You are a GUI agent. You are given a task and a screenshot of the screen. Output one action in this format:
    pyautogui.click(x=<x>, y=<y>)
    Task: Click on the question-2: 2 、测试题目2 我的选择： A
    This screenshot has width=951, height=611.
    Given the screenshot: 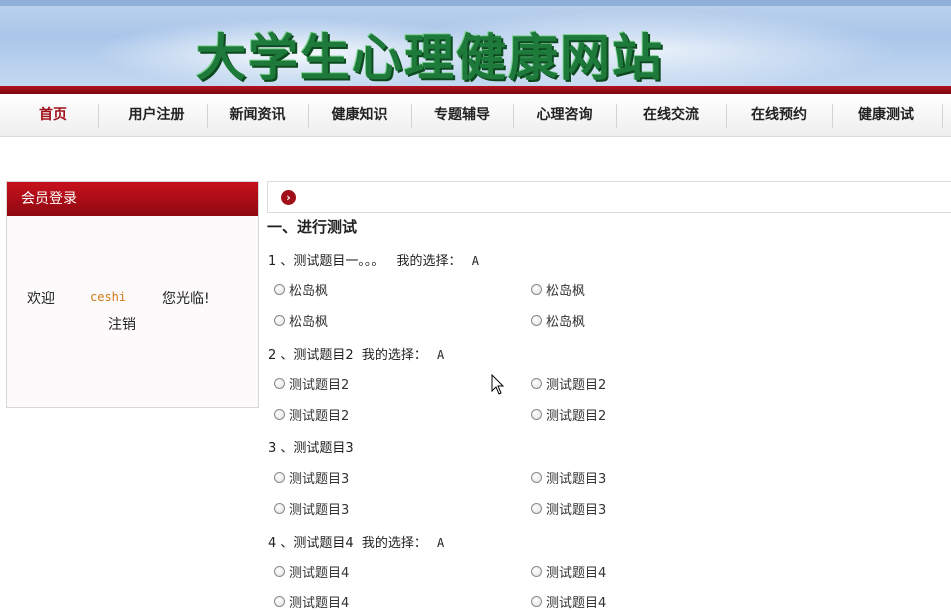 What is the action you would take?
    pyautogui.click(x=356, y=353)
    